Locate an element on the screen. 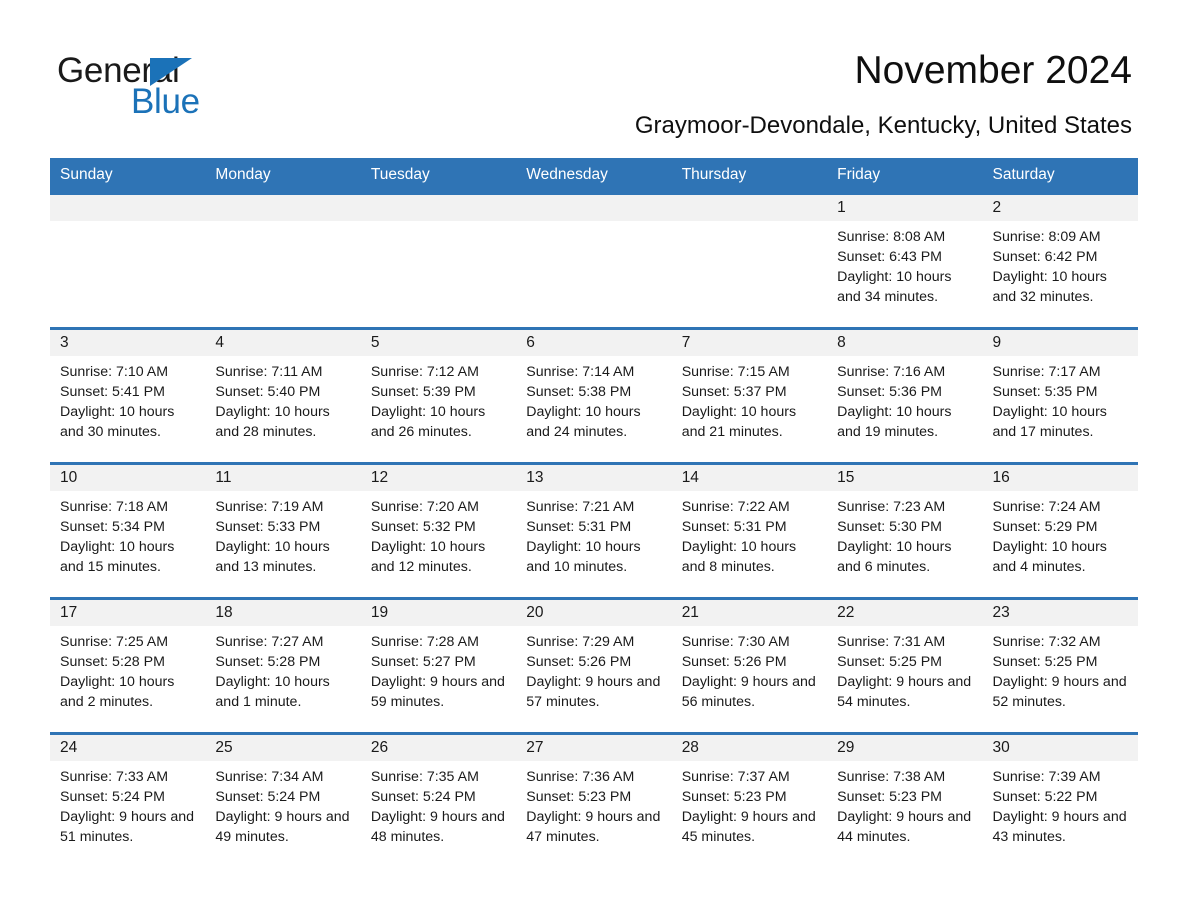  daylight-text: Daylight: 10 hours and 10 minutes. is located at coordinates (583, 557).